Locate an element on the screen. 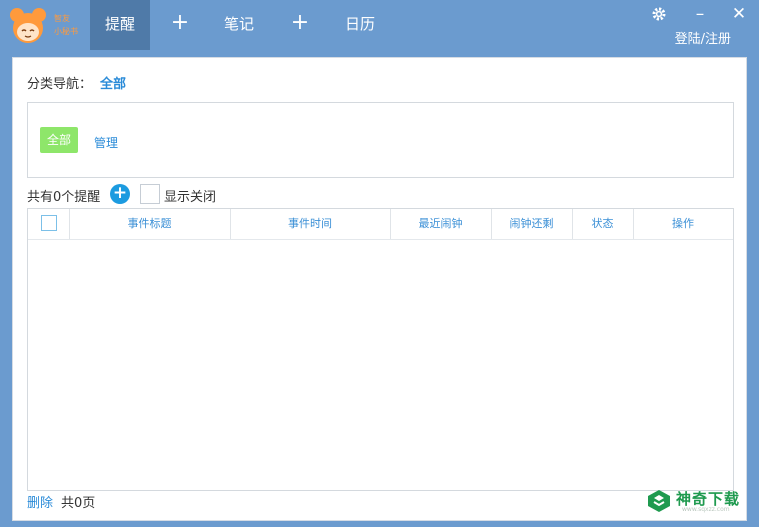 The width and height of the screenshot is (759, 527). category-nav: 分类导航： 全部 is located at coordinates (76, 82).